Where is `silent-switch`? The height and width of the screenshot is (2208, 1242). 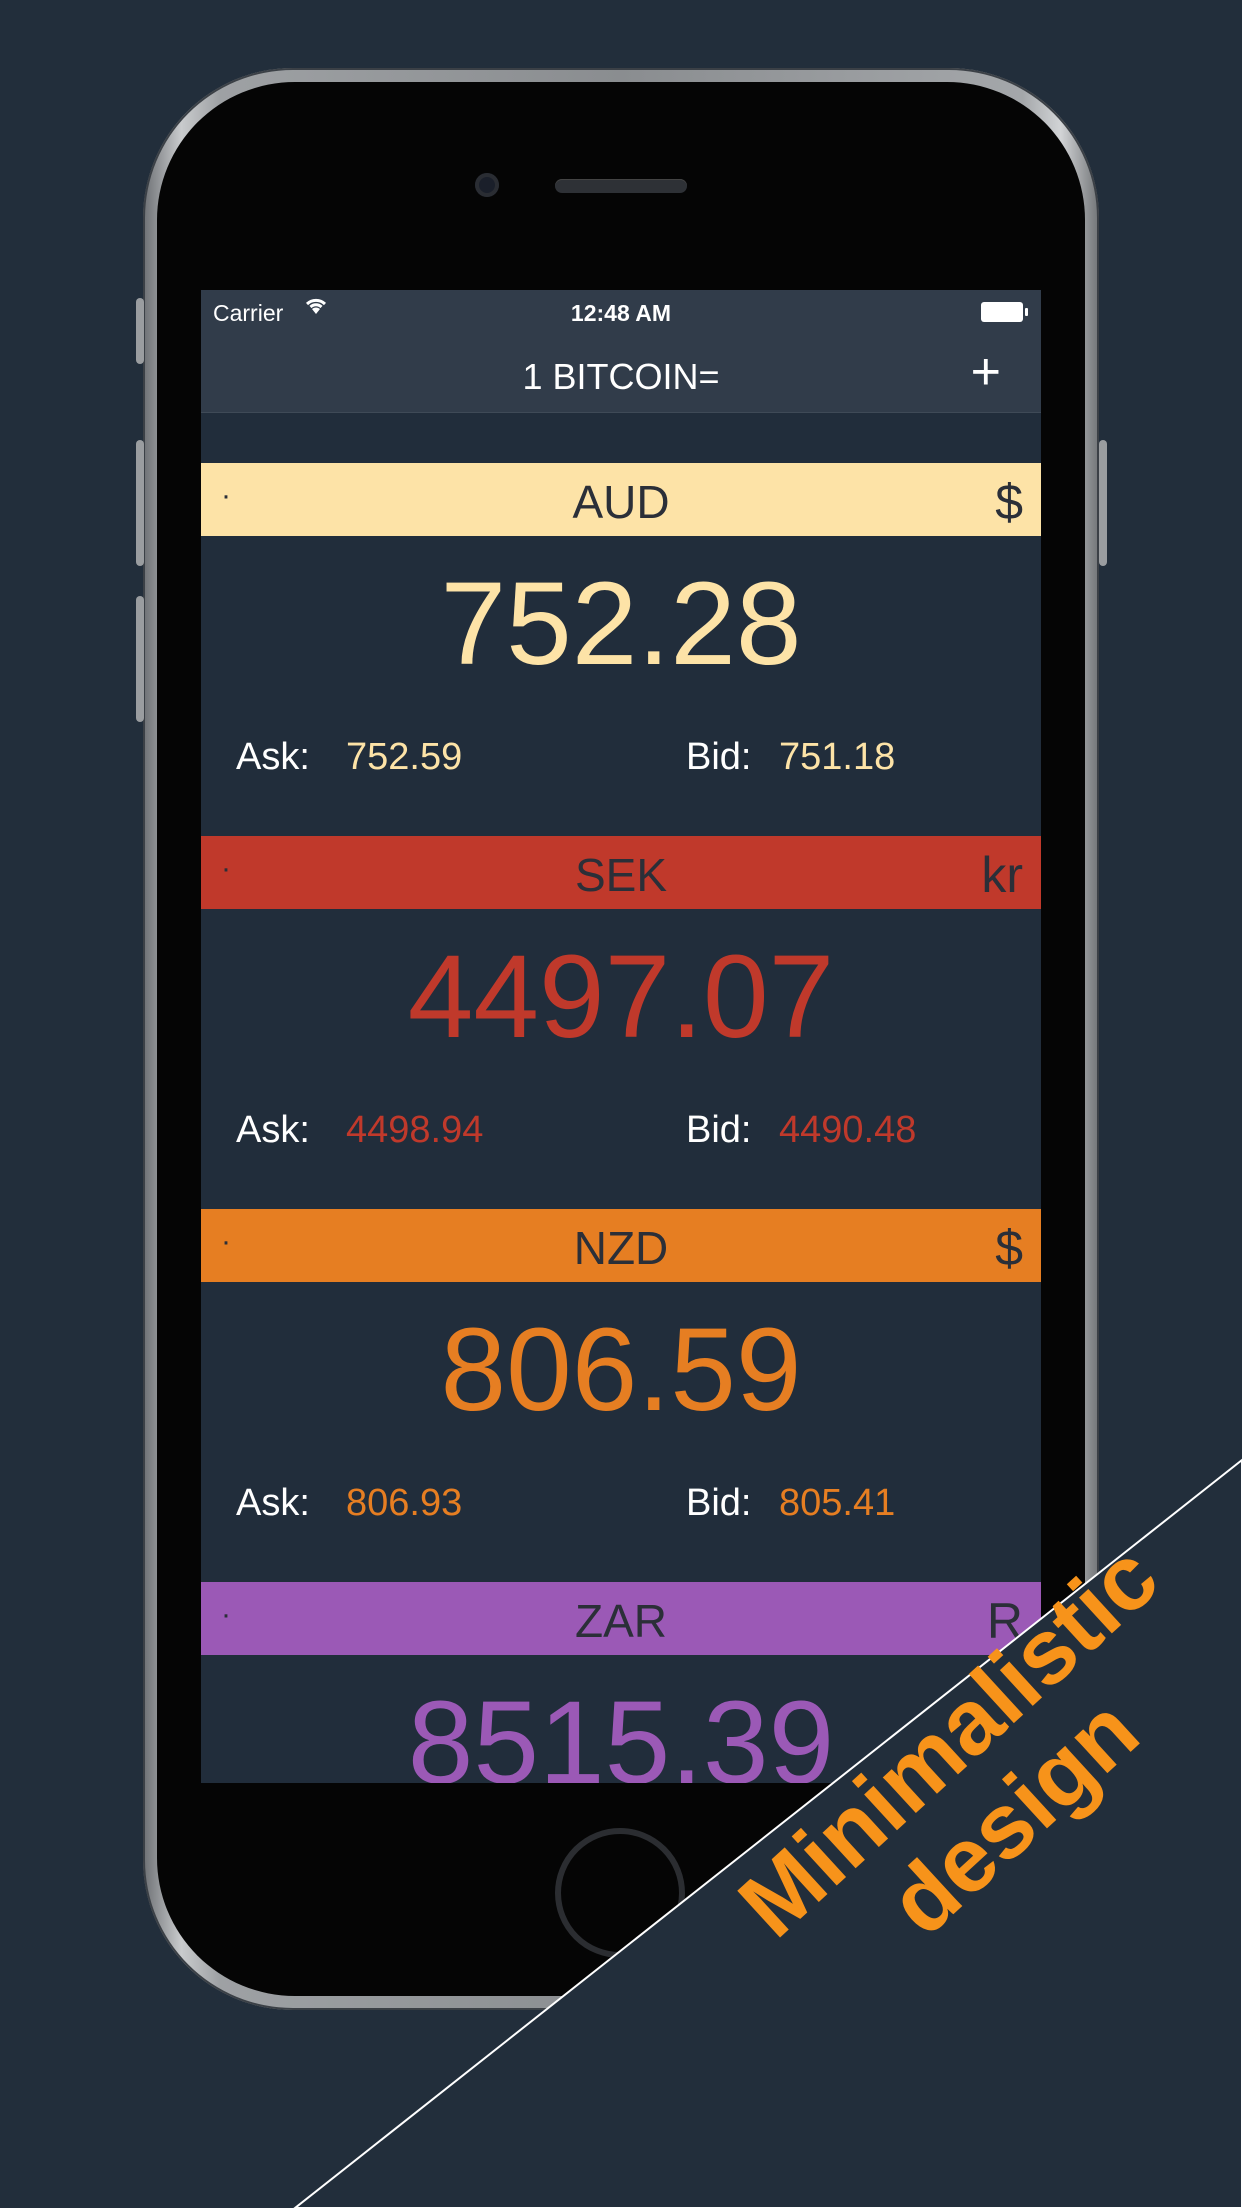
silent-switch is located at coordinates (140, 331).